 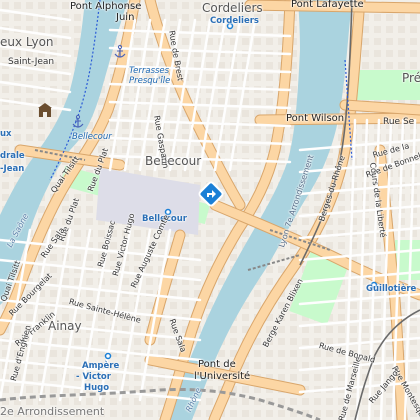 What do you see at coordinates (391, 289) in the screenshot?
I see `label-guillotiere: Guillotière` at bounding box center [391, 289].